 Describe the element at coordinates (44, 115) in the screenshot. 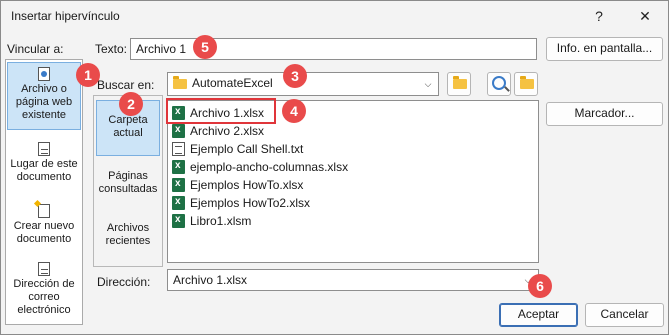

I see `sidebar-item-label: existente` at that location.